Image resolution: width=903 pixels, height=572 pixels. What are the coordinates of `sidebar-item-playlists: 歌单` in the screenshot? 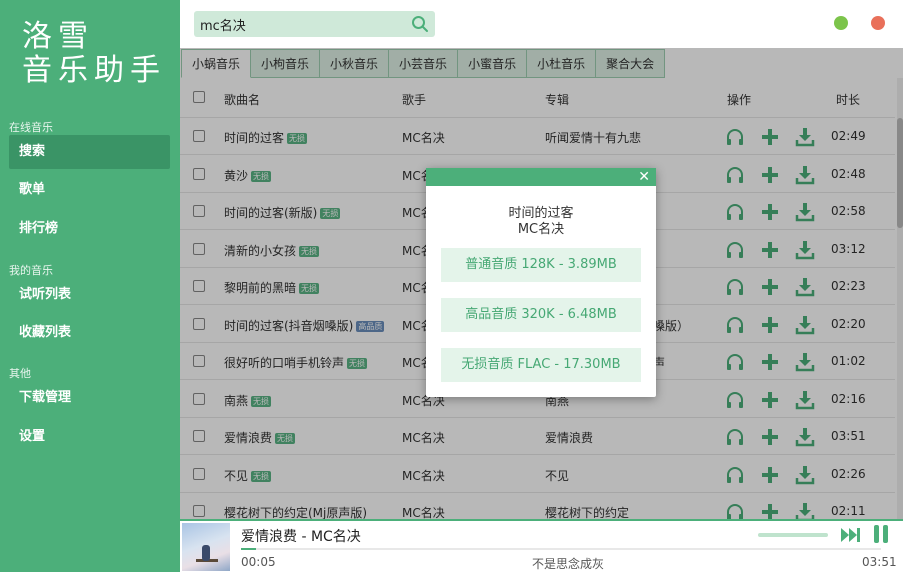 It's located at (89, 190).